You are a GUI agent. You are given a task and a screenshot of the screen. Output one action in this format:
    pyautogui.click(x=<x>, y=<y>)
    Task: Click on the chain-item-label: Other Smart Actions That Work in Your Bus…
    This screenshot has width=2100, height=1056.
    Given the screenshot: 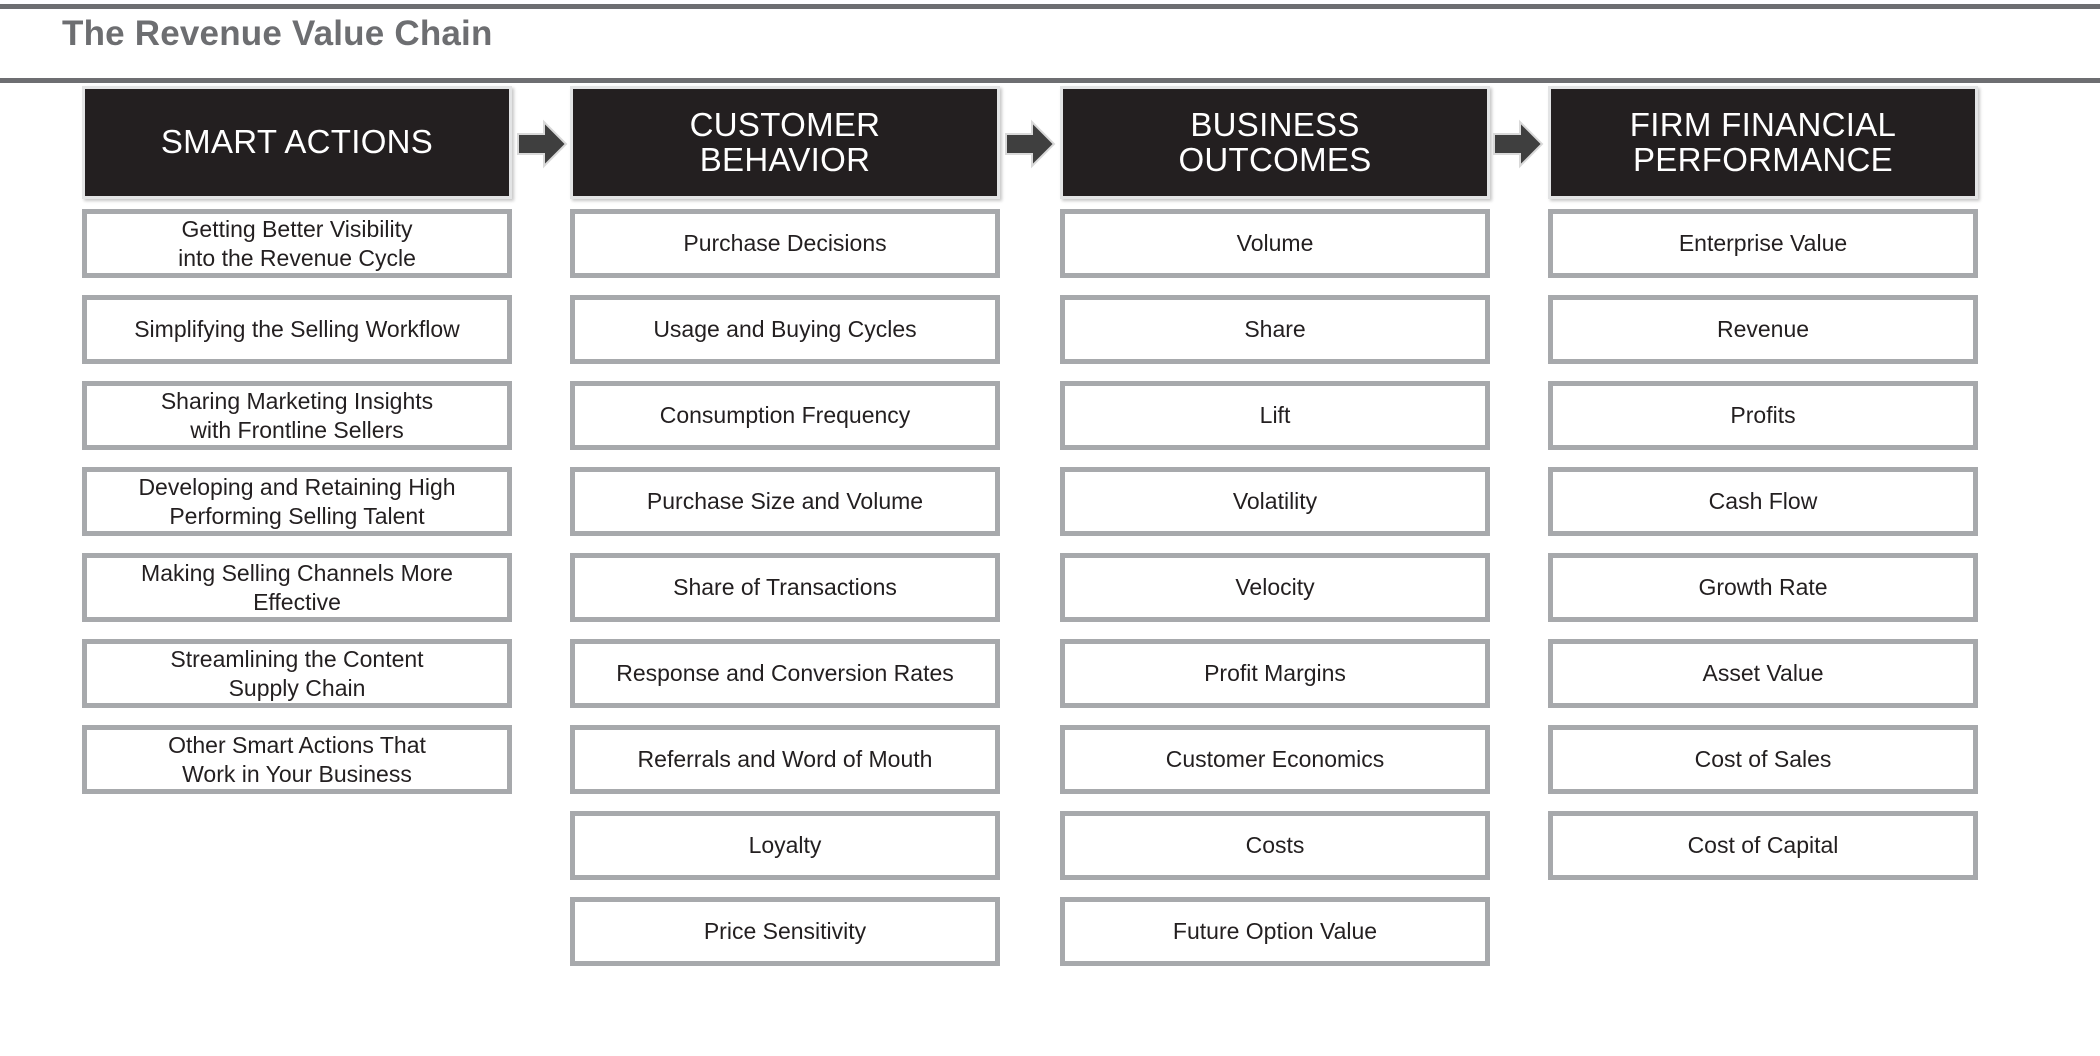 What is the action you would take?
    pyautogui.click(x=297, y=759)
    